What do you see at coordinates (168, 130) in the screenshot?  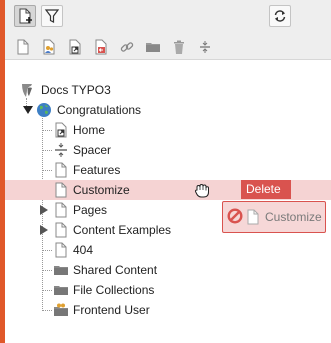 I see `tree-item-home: Home` at bounding box center [168, 130].